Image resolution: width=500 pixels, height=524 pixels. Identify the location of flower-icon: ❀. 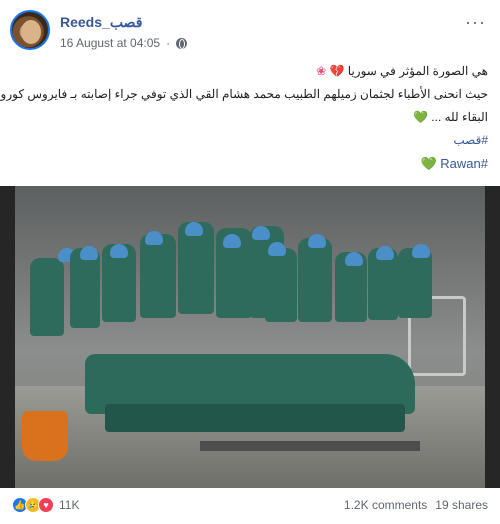
(321, 71).